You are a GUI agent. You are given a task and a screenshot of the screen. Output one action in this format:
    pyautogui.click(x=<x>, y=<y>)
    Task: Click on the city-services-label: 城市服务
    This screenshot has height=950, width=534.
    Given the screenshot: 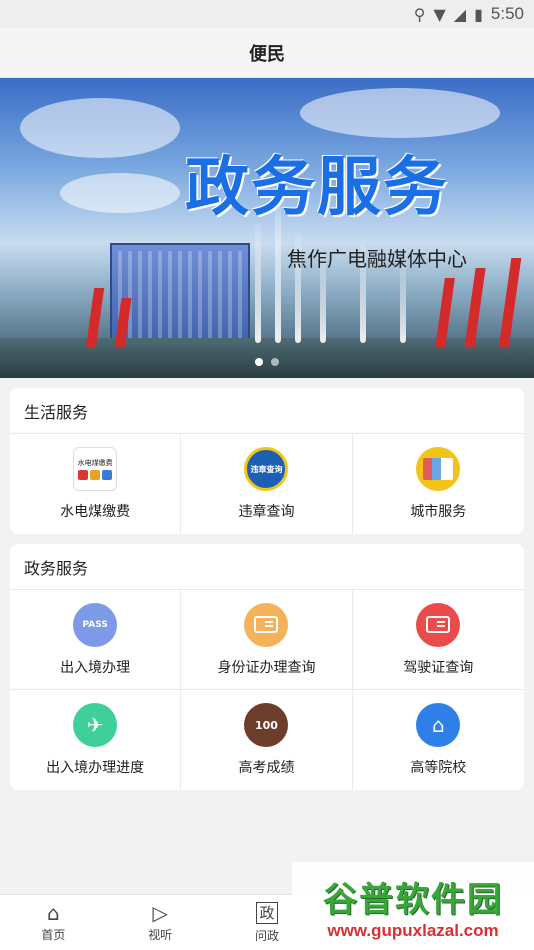 What is the action you would take?
    pyautogui.click(x=438, y=512)
    